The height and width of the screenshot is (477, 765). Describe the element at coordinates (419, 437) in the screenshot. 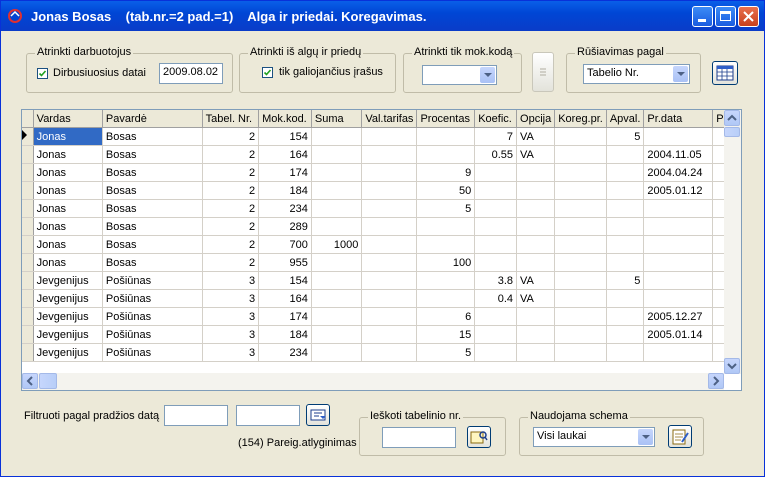

I see `tab-number-search-input` at that location.